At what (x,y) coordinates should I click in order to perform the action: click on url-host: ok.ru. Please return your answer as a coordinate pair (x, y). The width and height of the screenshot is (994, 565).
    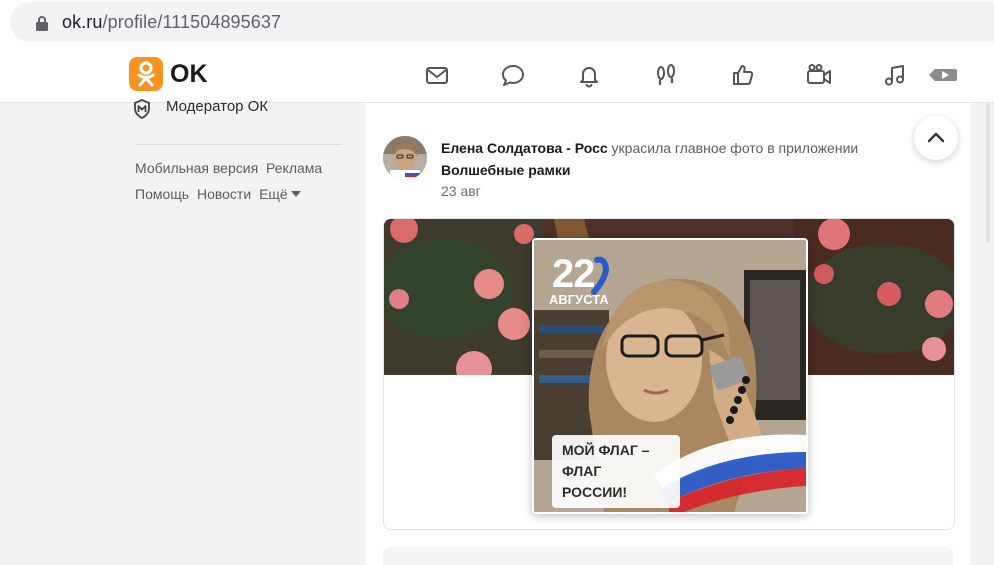
    Looking at the image, I should click on (82, 22).